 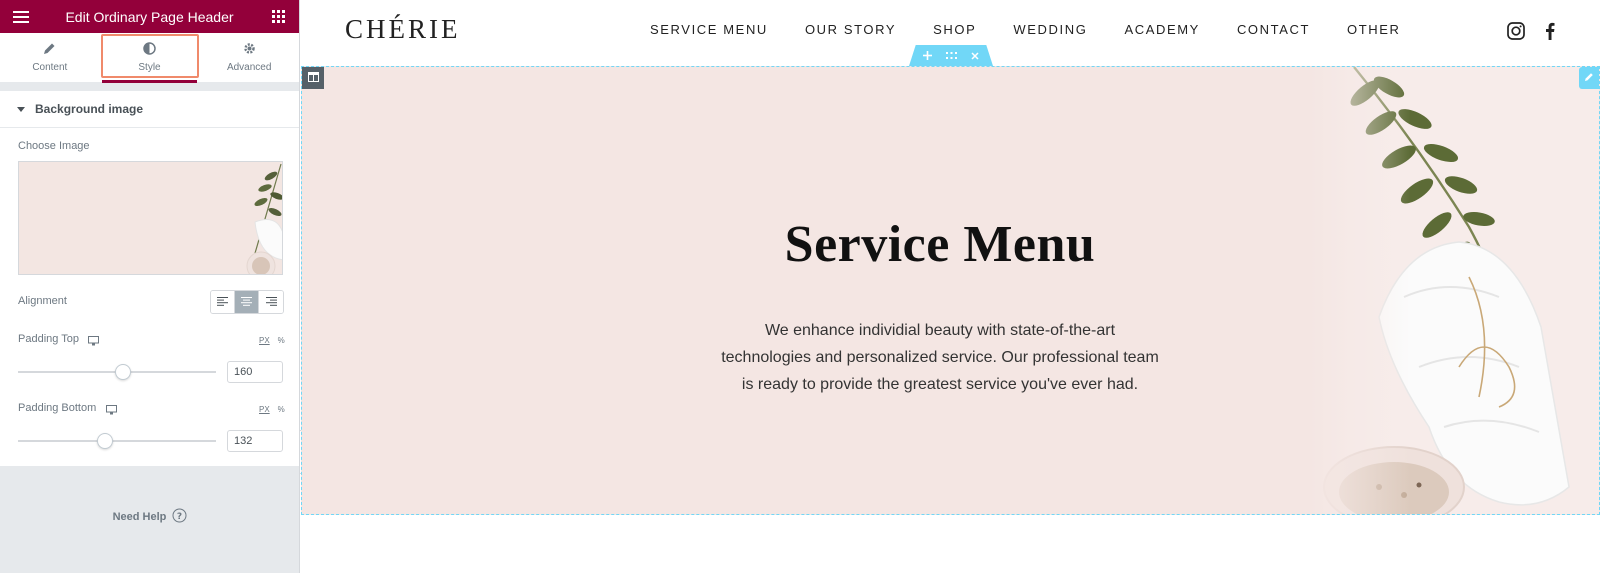 I want to click on hamburger-menu-icon, so click(x=21, y=17).